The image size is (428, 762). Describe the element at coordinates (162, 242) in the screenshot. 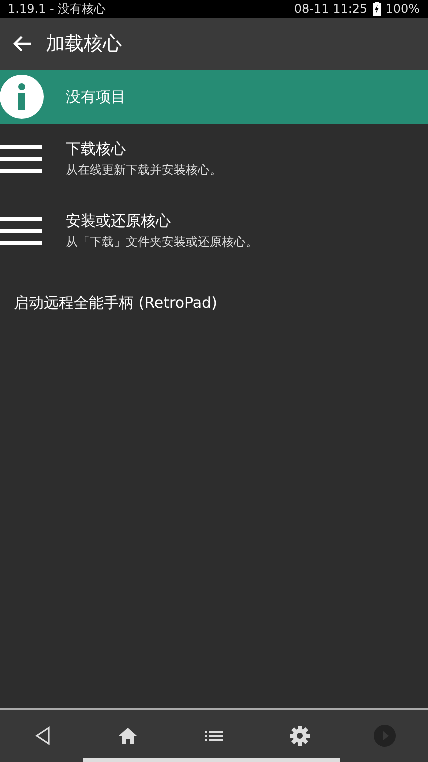

I see `item-description: 从「下载」文件夹安装或还原核心。` at that location.